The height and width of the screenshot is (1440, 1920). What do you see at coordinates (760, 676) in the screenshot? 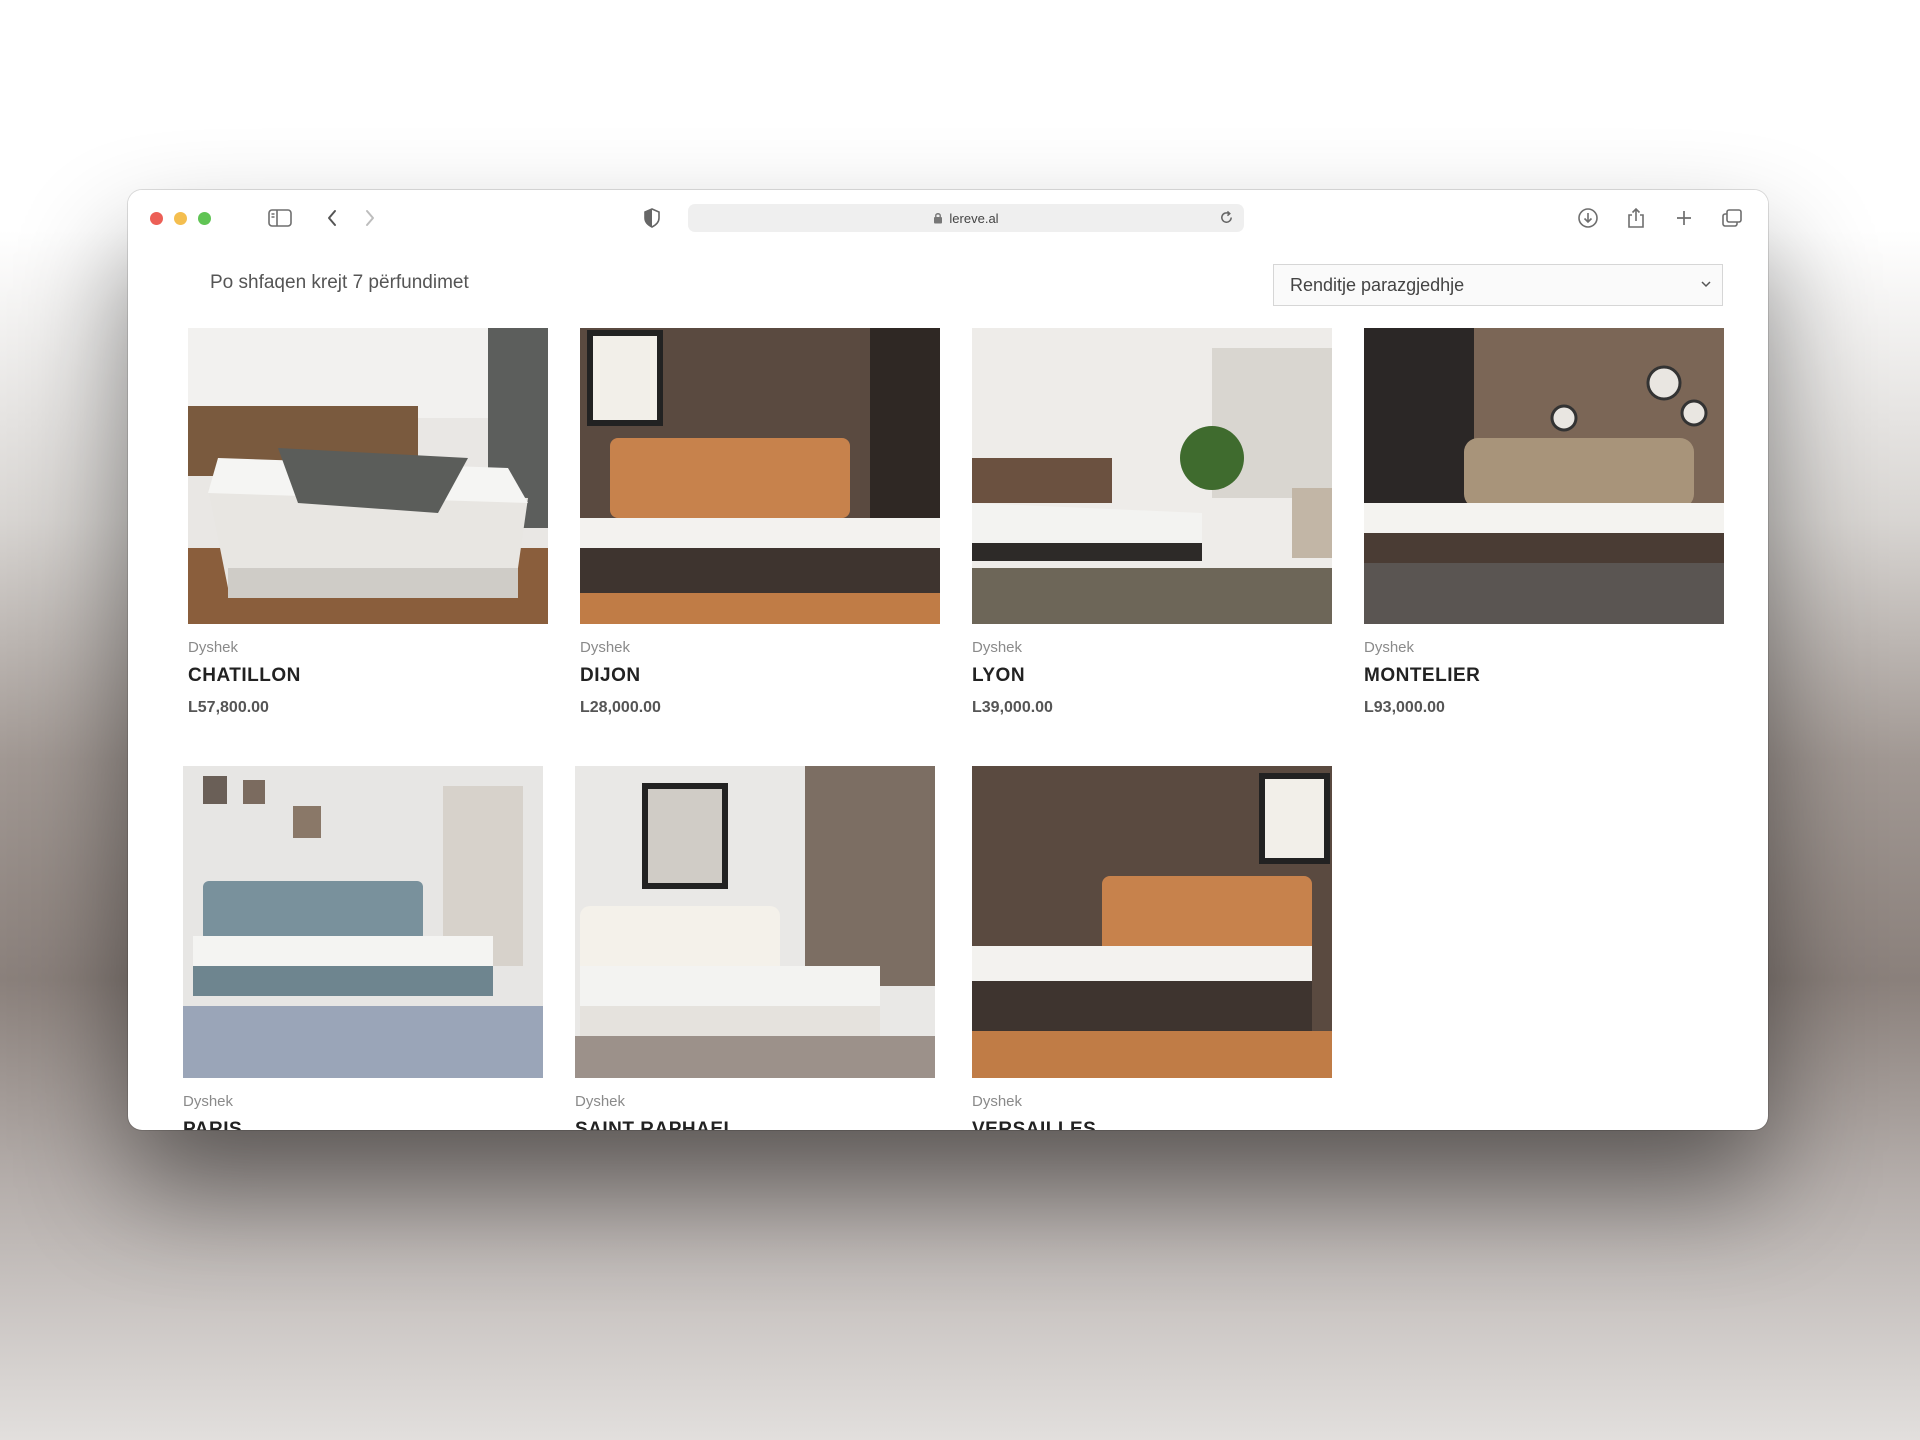
I see `product-name: DIJON` at bounding box center [760, 676].